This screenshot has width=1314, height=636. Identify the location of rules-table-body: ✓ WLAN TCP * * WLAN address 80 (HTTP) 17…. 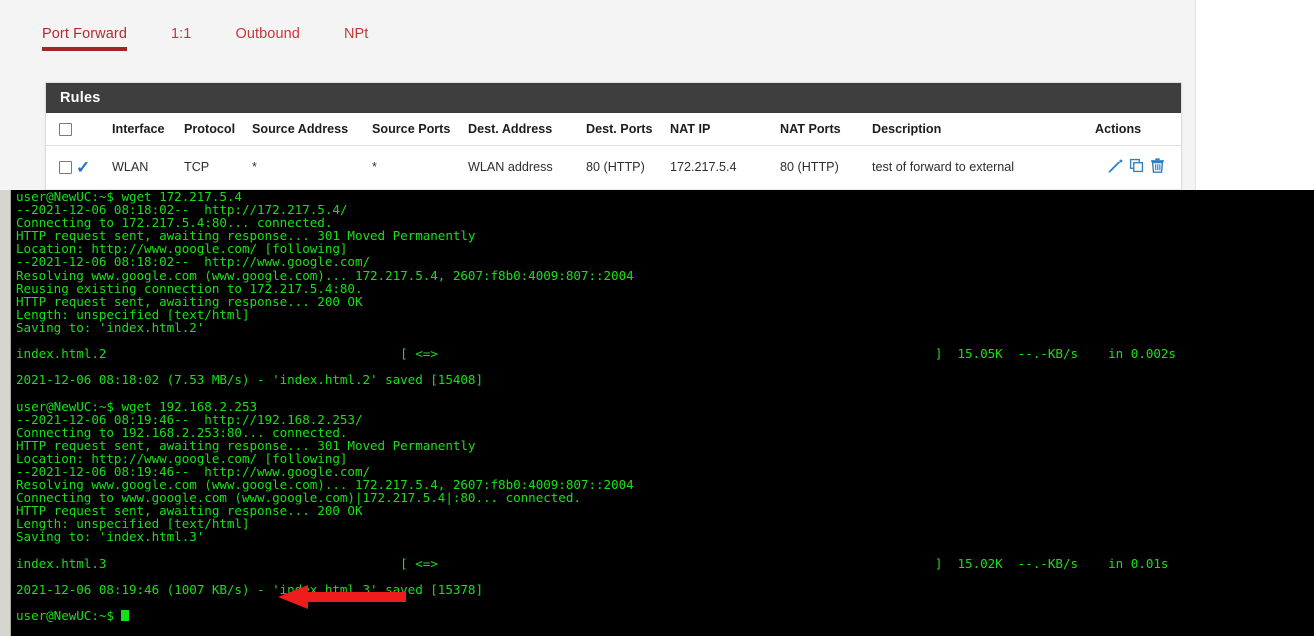
(613, 167).